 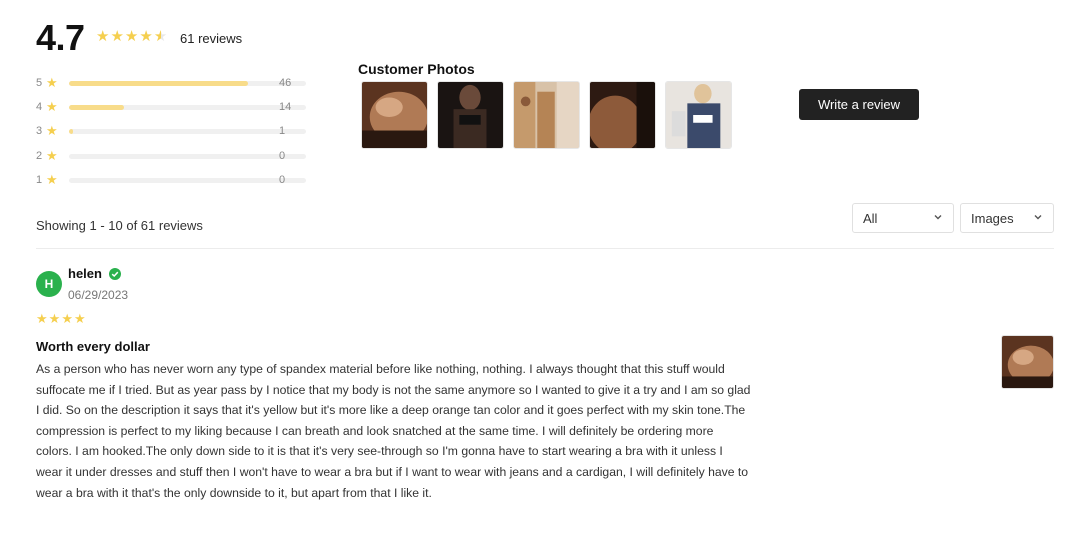 I want to click on average-rating: 4.7, so click(x=60, y=37).